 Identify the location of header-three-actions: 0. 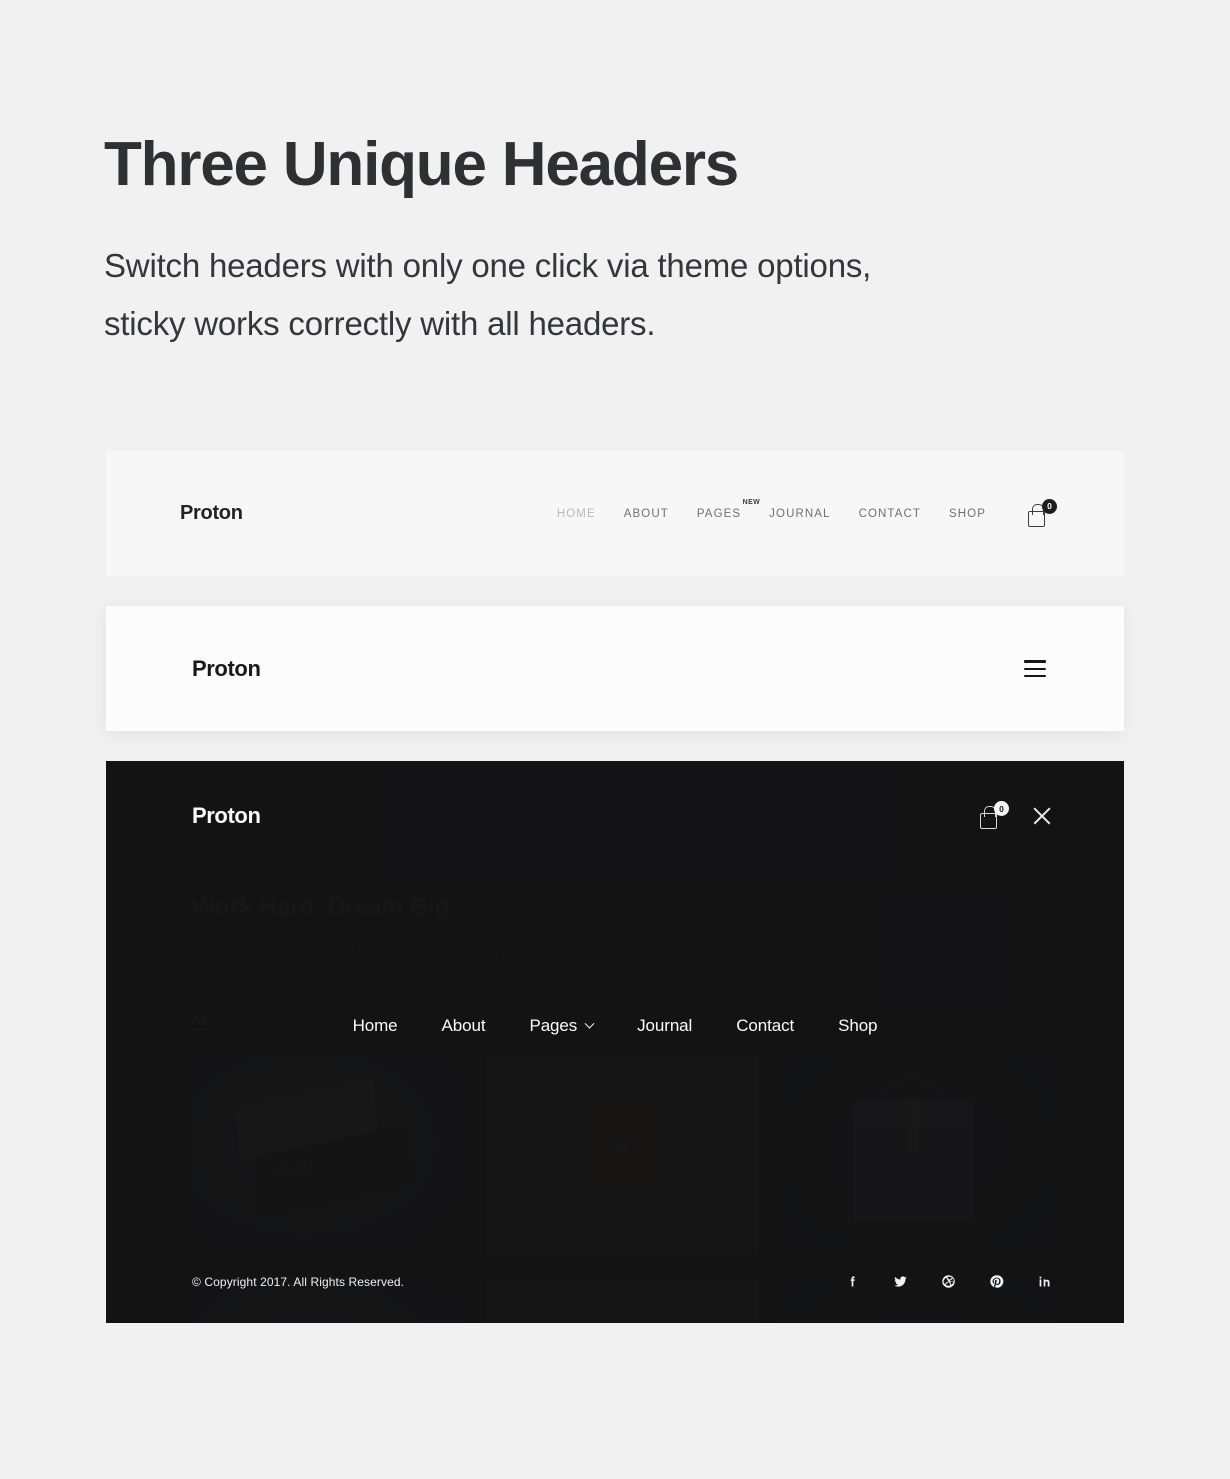
(1016, 815).